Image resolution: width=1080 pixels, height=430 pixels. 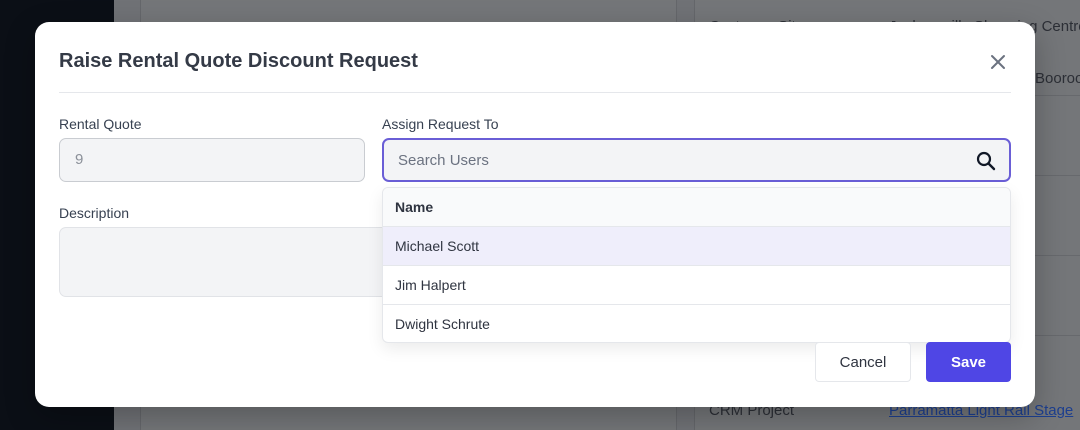 I want to click on modal-title: Raise Rental Quote Discount Request, so click(x=238, y=61).